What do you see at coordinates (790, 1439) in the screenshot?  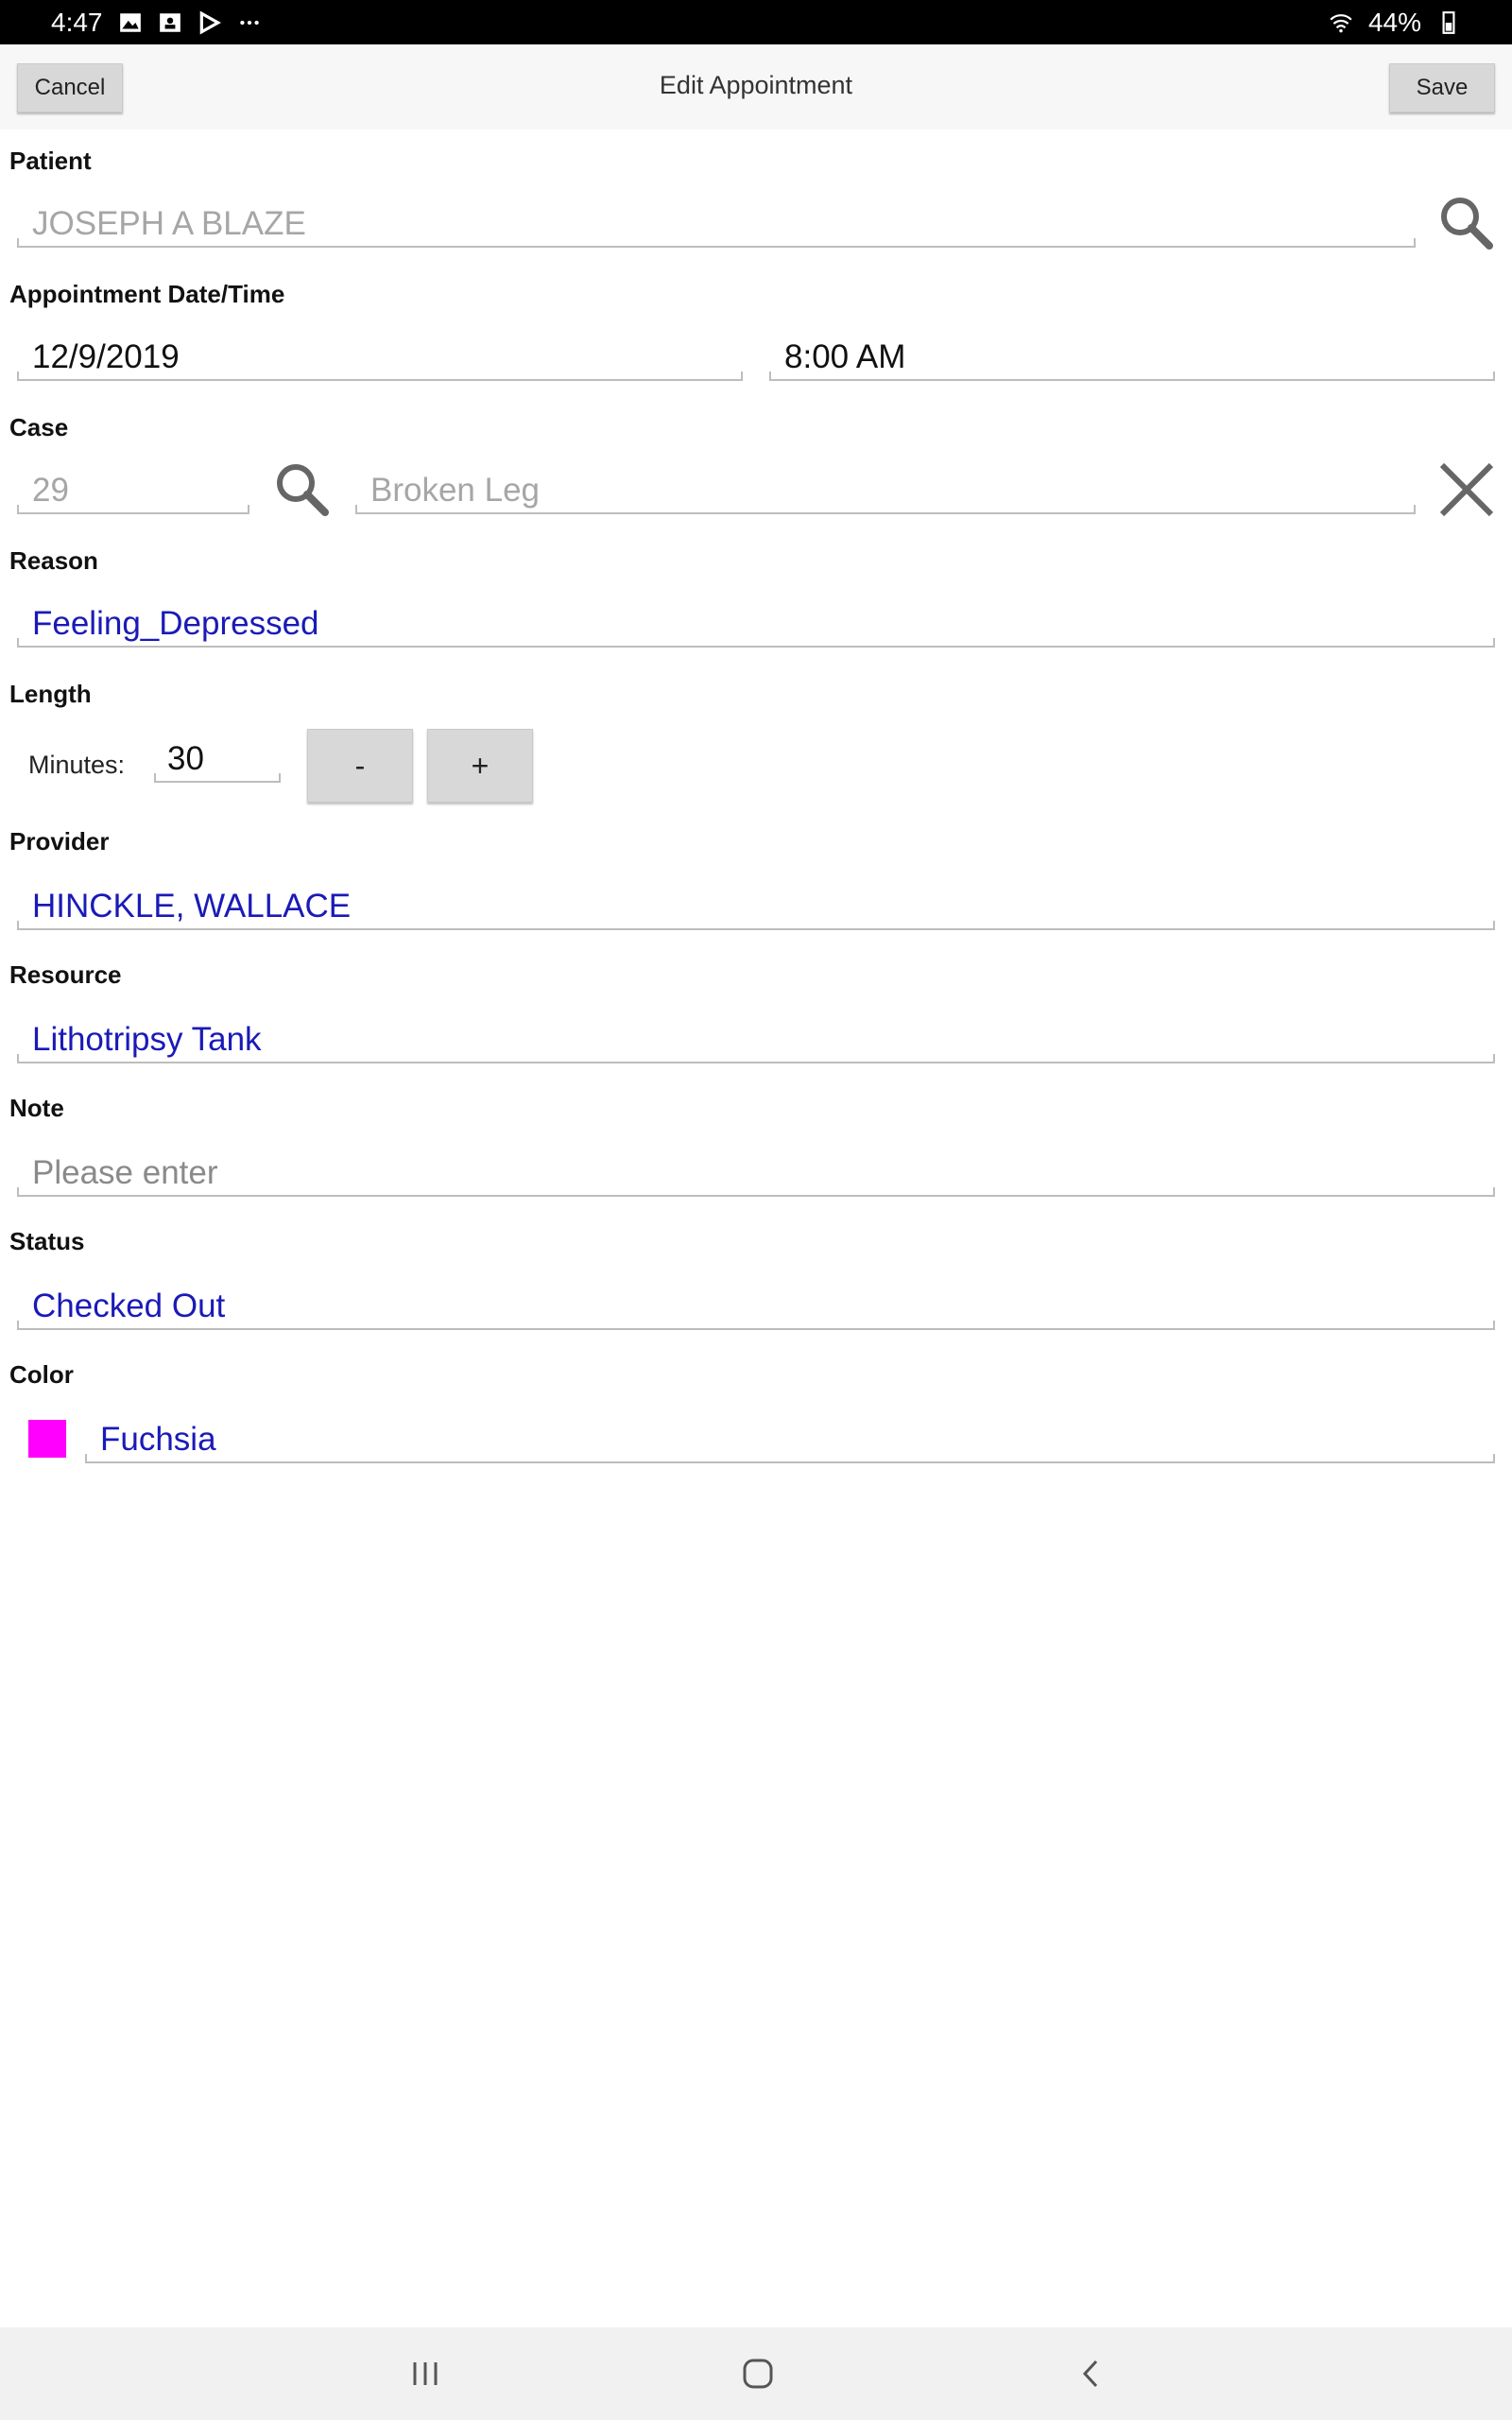 I see `color-field: Fuchsia` at bounding box center [790, 1439].